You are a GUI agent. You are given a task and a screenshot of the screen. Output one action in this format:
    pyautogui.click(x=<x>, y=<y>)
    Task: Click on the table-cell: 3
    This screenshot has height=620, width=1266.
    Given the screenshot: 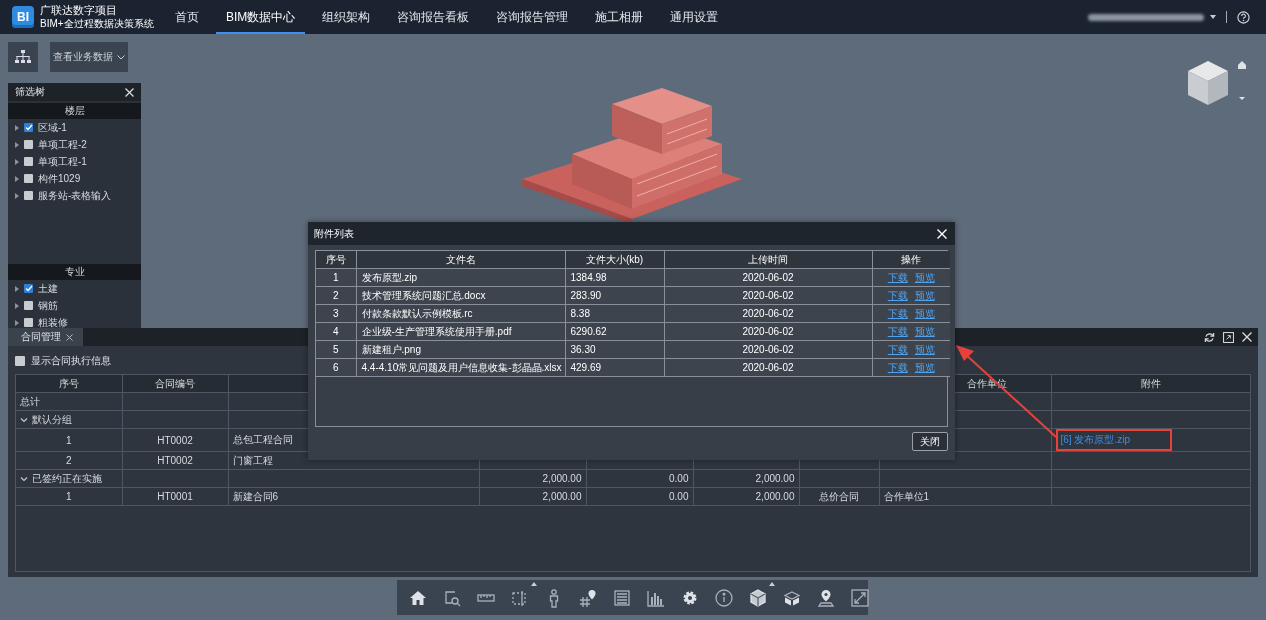 What is the action you would take?
    pyautogui.click(x=335, y=313)
    